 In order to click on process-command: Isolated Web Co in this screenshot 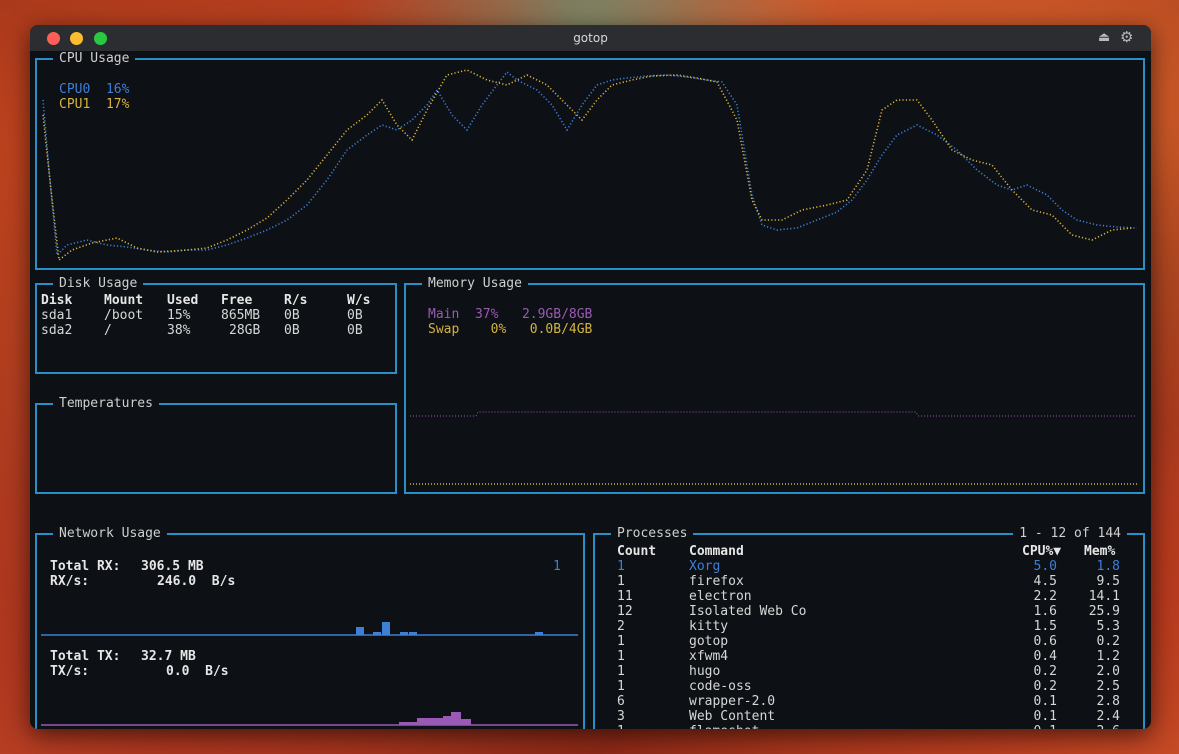, I will do `click(748, 611)`.